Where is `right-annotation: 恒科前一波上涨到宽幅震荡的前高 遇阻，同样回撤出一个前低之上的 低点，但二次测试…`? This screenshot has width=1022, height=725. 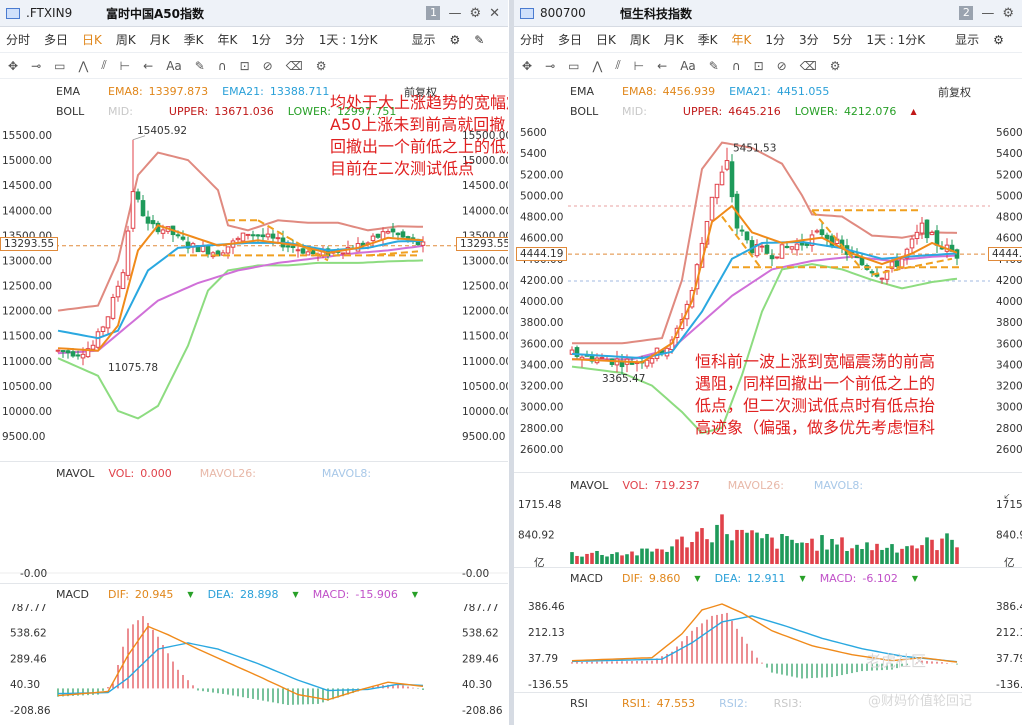 right-annotation: 恒科前一波上涨到宽幅震荡的前高 遇阻，同样回撤出一个前低之上的 低点，但二次测试… is located at coordinates (857, 395).